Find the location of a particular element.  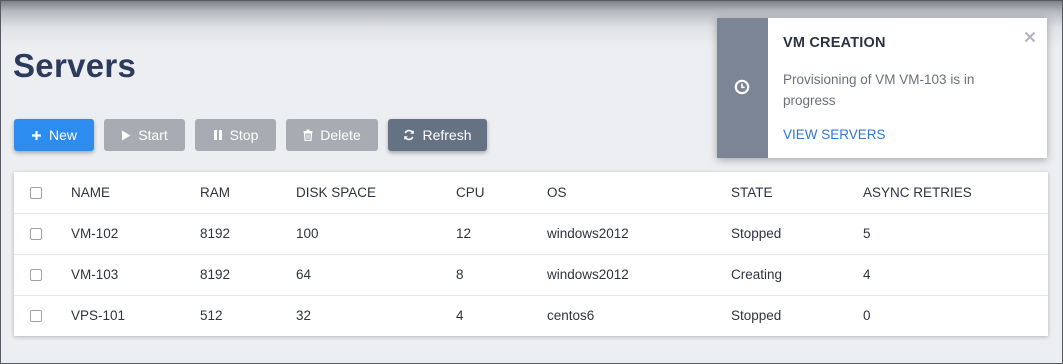

table-row: VPS-101 512 32 4 centos6 Stopped 0 is located at coordinates (531, 315).